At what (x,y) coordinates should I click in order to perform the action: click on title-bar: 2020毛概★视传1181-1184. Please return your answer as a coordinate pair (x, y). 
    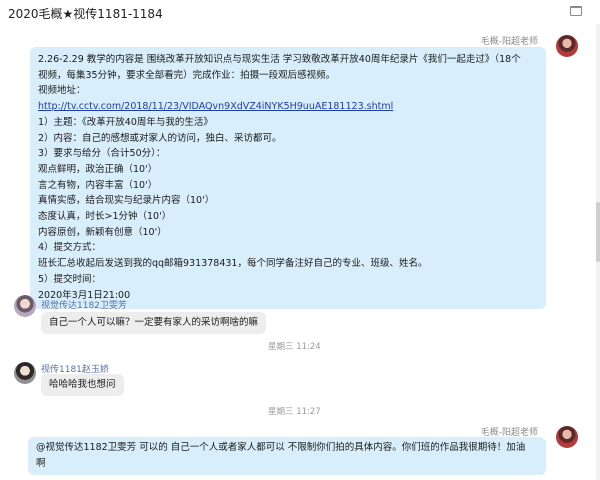
    Looking at the image, I should click on (300, 12).